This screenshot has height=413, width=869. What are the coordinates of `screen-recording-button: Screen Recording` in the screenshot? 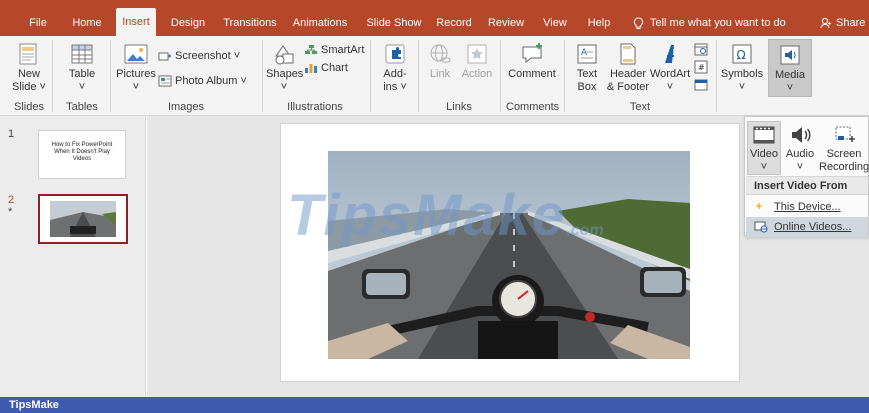 It's located at (844, 147).